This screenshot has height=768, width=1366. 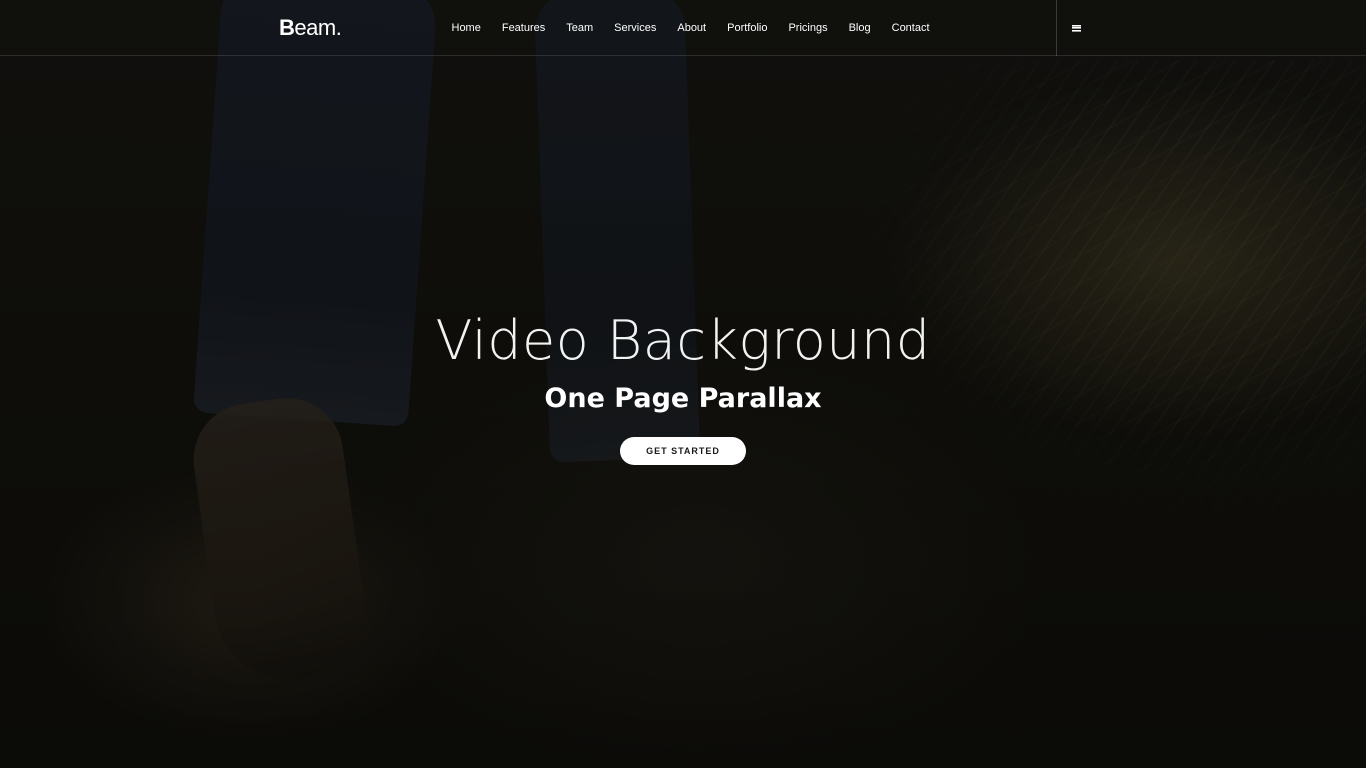 I want to click on nav-link-features: Features, so click(x=523, y=28).